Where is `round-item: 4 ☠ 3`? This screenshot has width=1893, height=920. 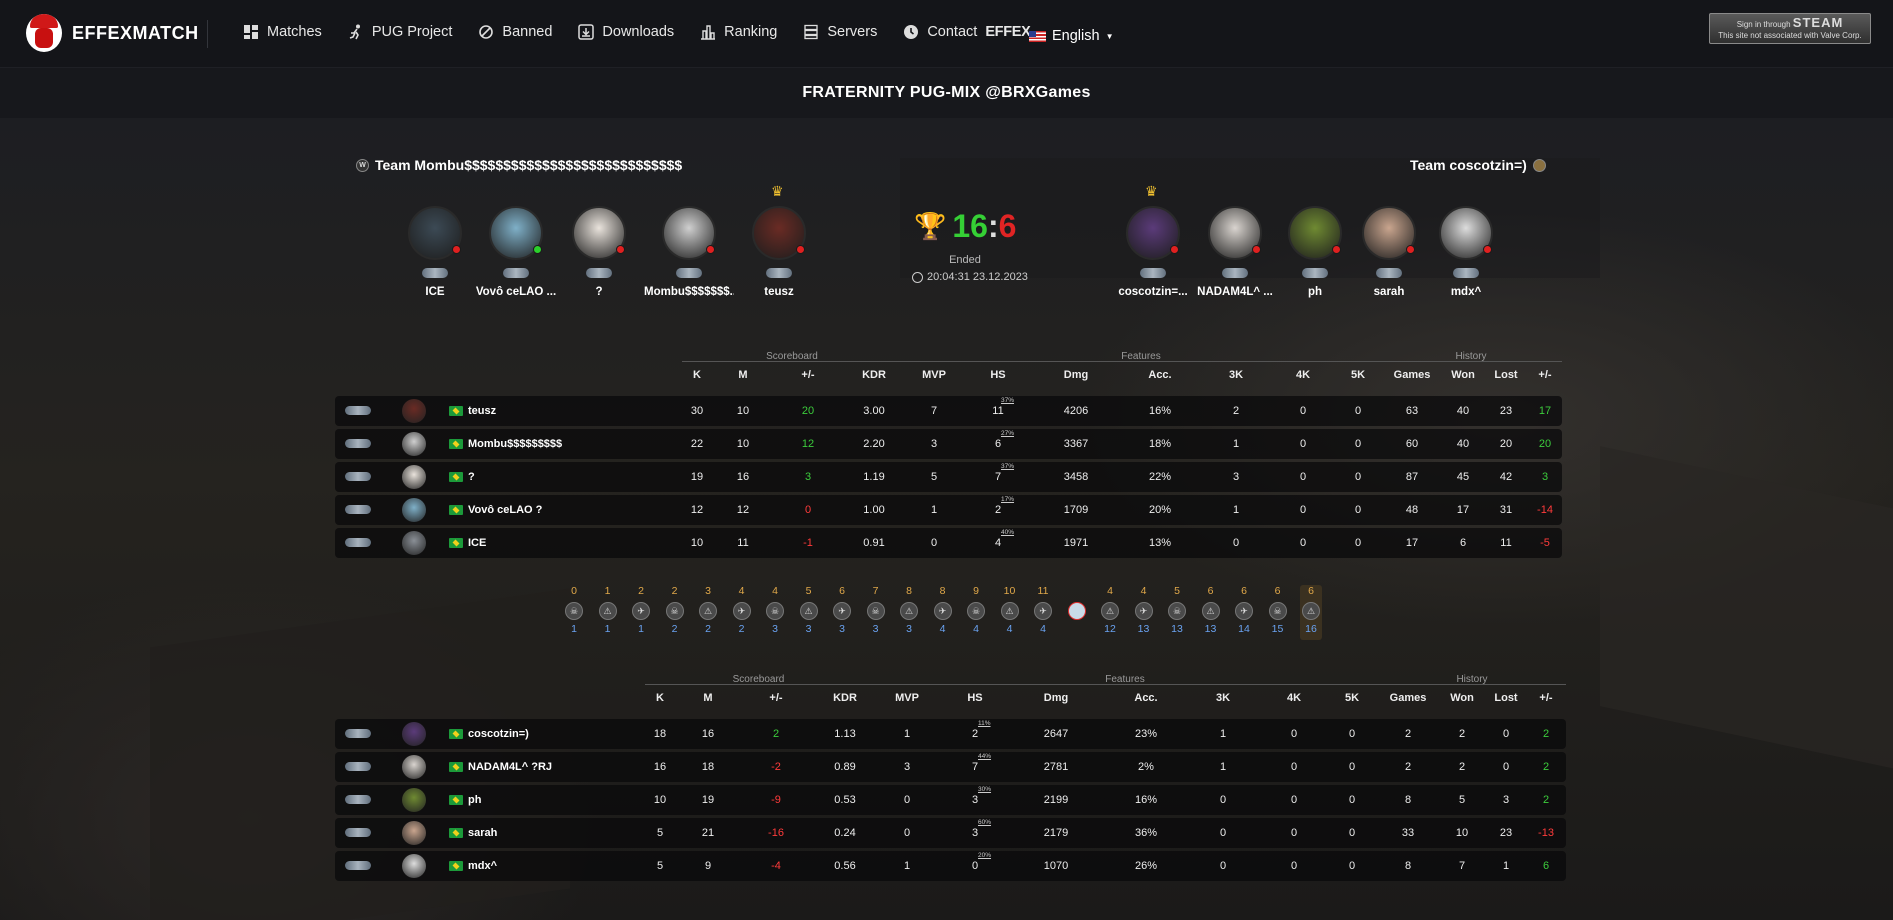
round-item: 4 ☠ 3 is located at coordinates (775, 612).